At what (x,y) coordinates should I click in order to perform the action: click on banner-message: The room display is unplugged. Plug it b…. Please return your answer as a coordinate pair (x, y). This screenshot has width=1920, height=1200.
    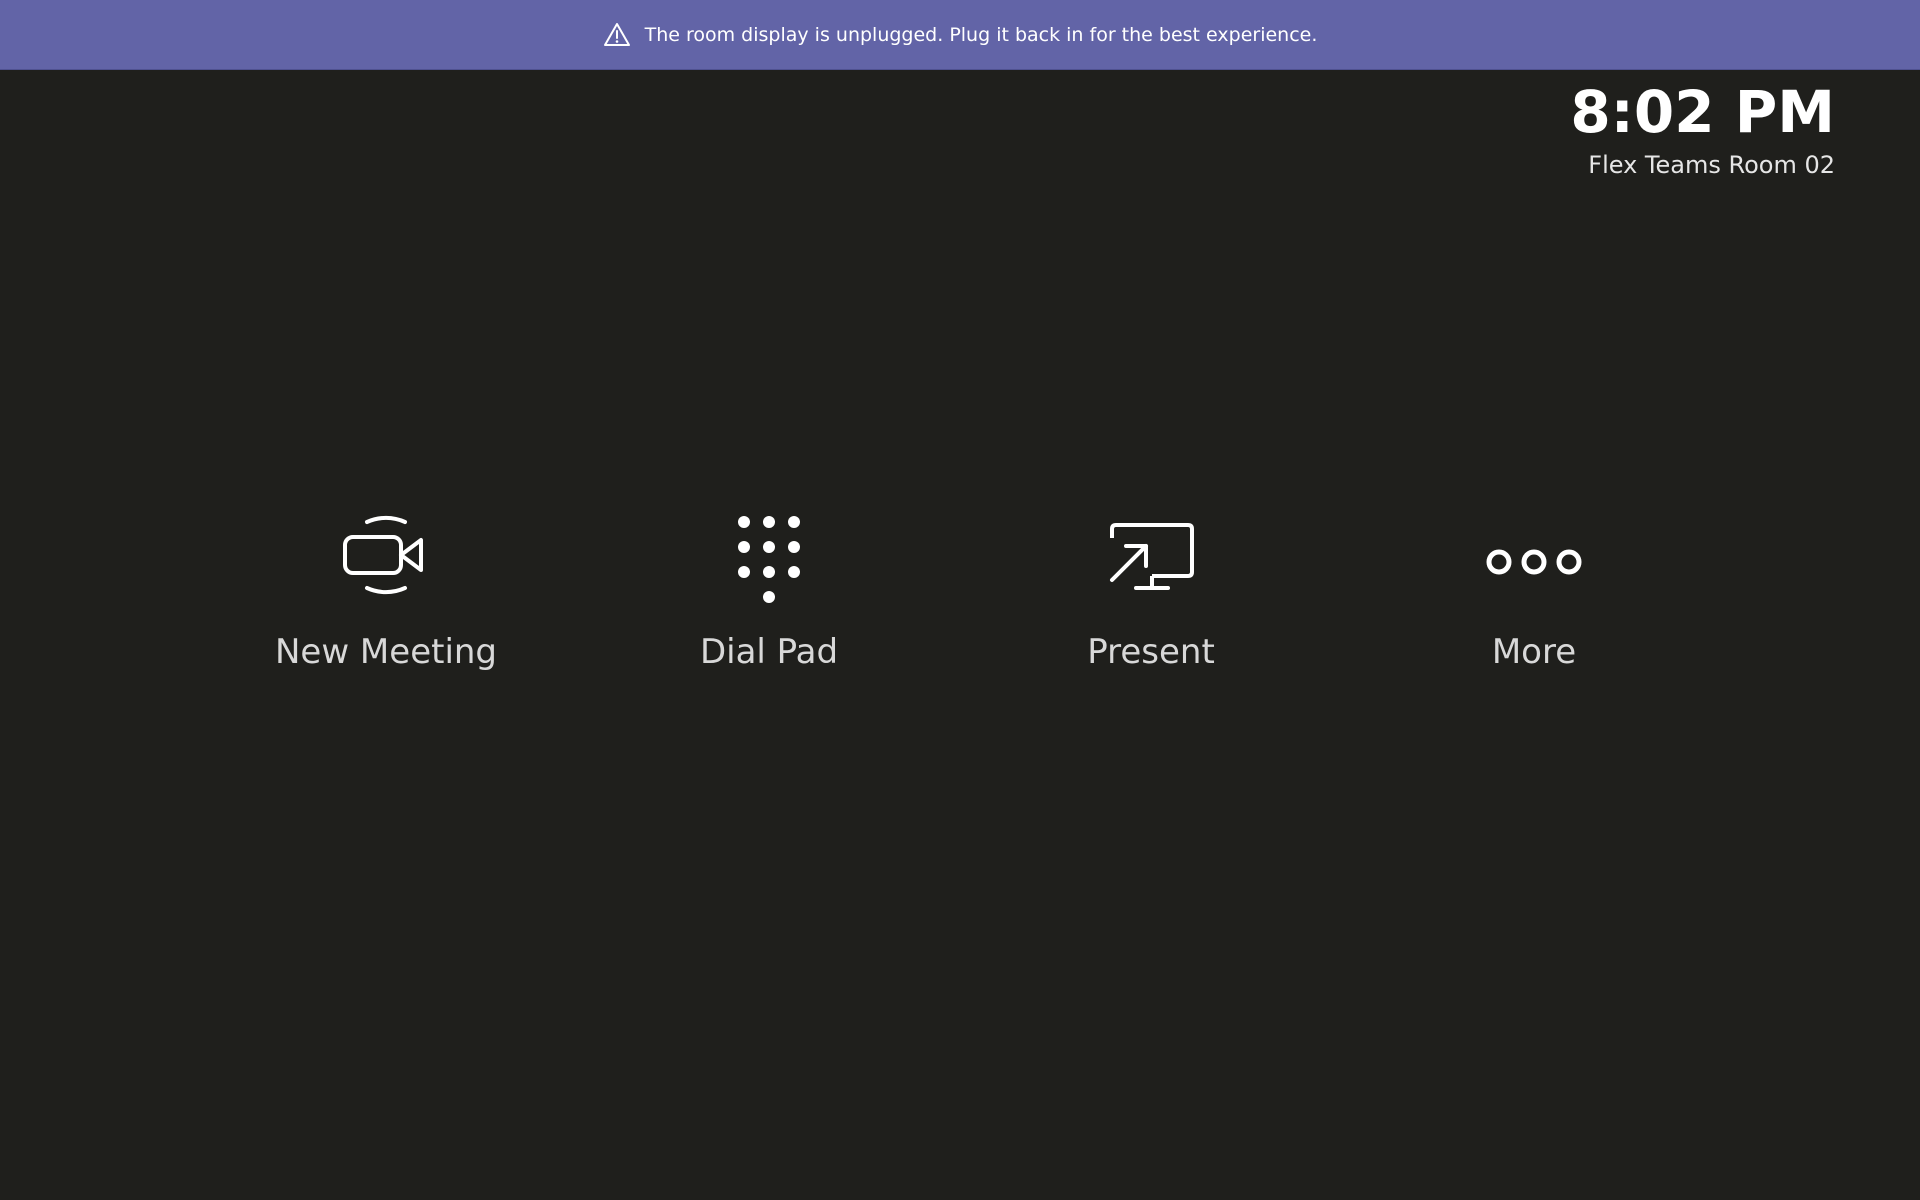
    Looking at the image, I should click on (981, 34).